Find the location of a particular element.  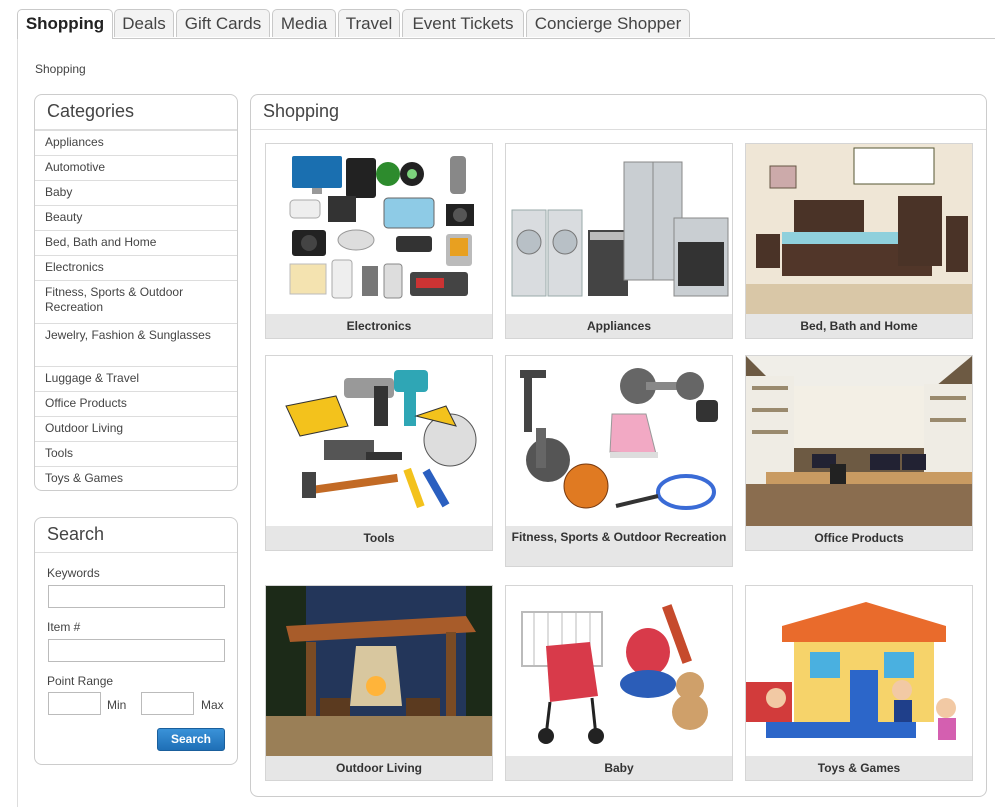

tools-image is located at coordinates (379, 441).